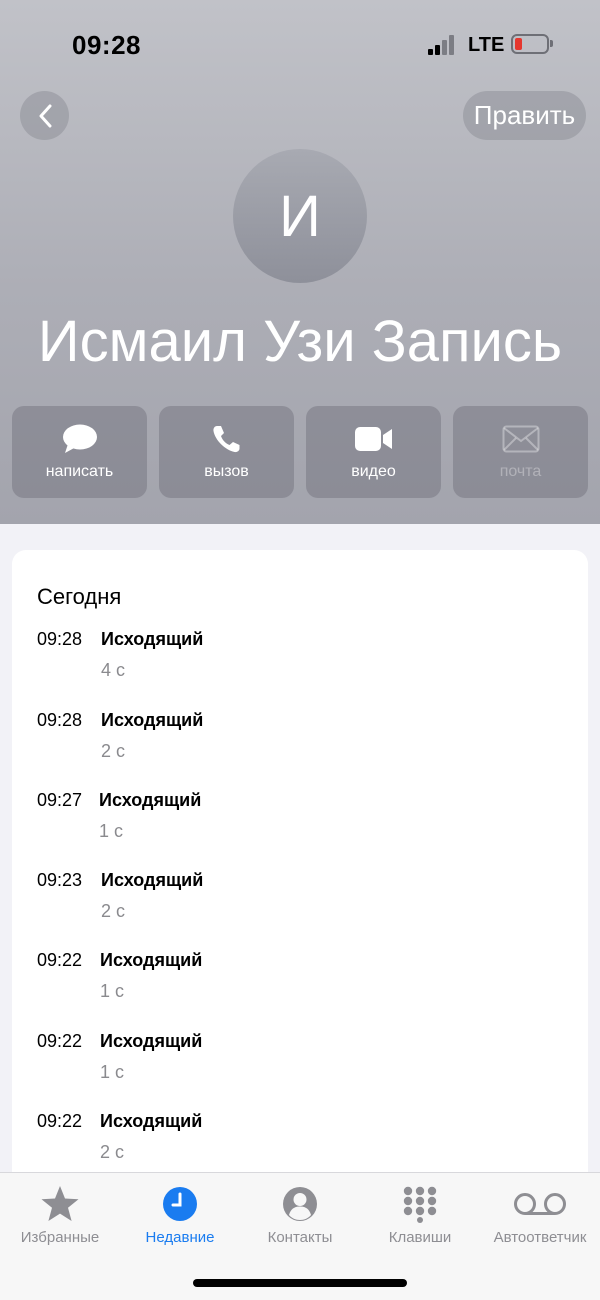 The image size is (600, 1300). I want to click on chevron-left-icon, so click(45, 115).